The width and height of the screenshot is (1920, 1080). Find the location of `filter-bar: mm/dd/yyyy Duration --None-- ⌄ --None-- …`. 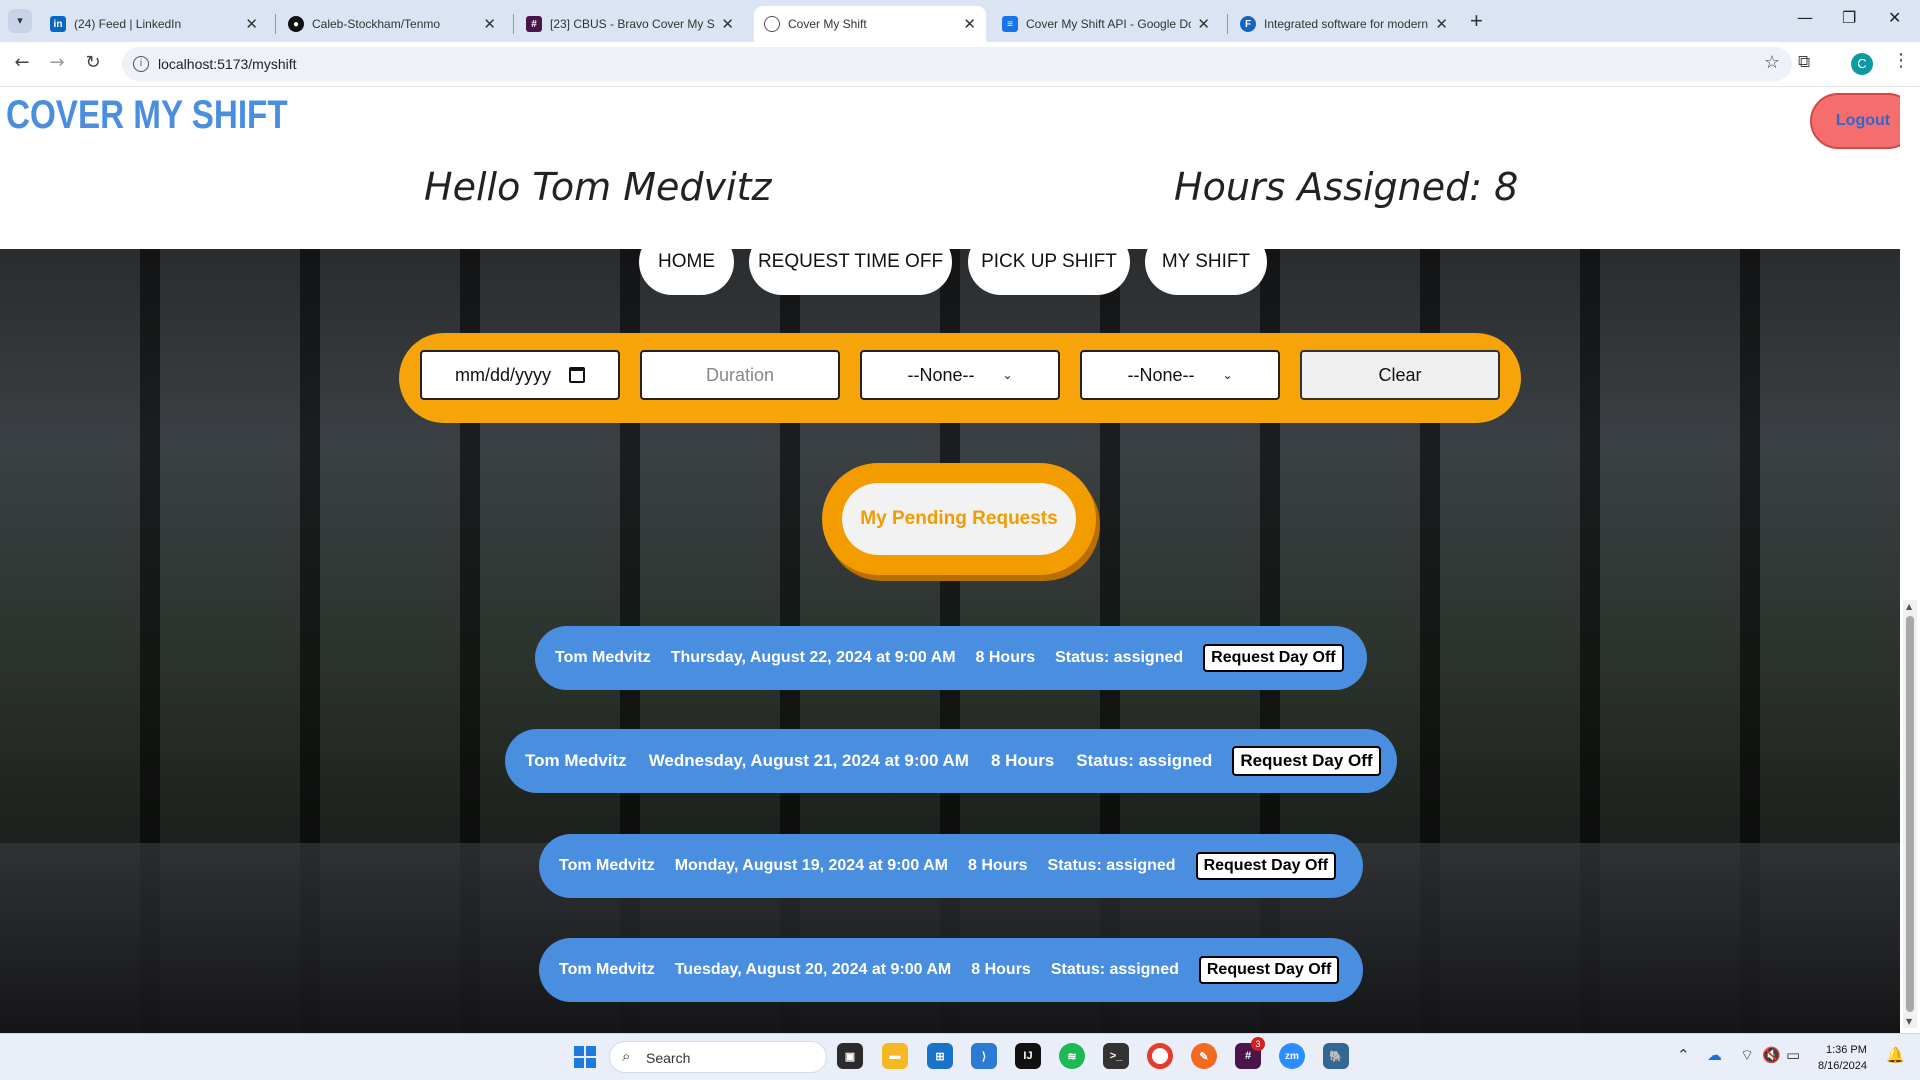

filter-bar: mm/dd/yyyy Duration --None-- ⌄ --None-- … is located at coordinates (960, 378).